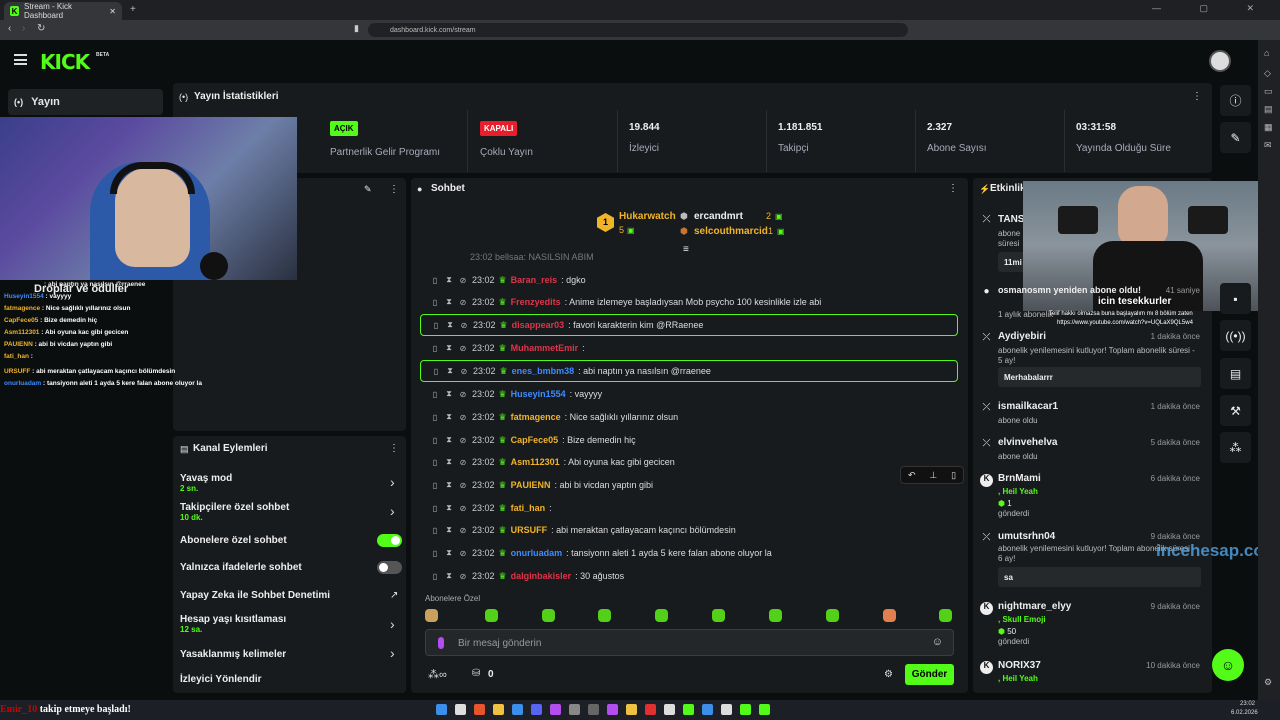  I want to click on account-age-item: Hesap yaşı kısıtlaması 12 sa., so click(292, 624).